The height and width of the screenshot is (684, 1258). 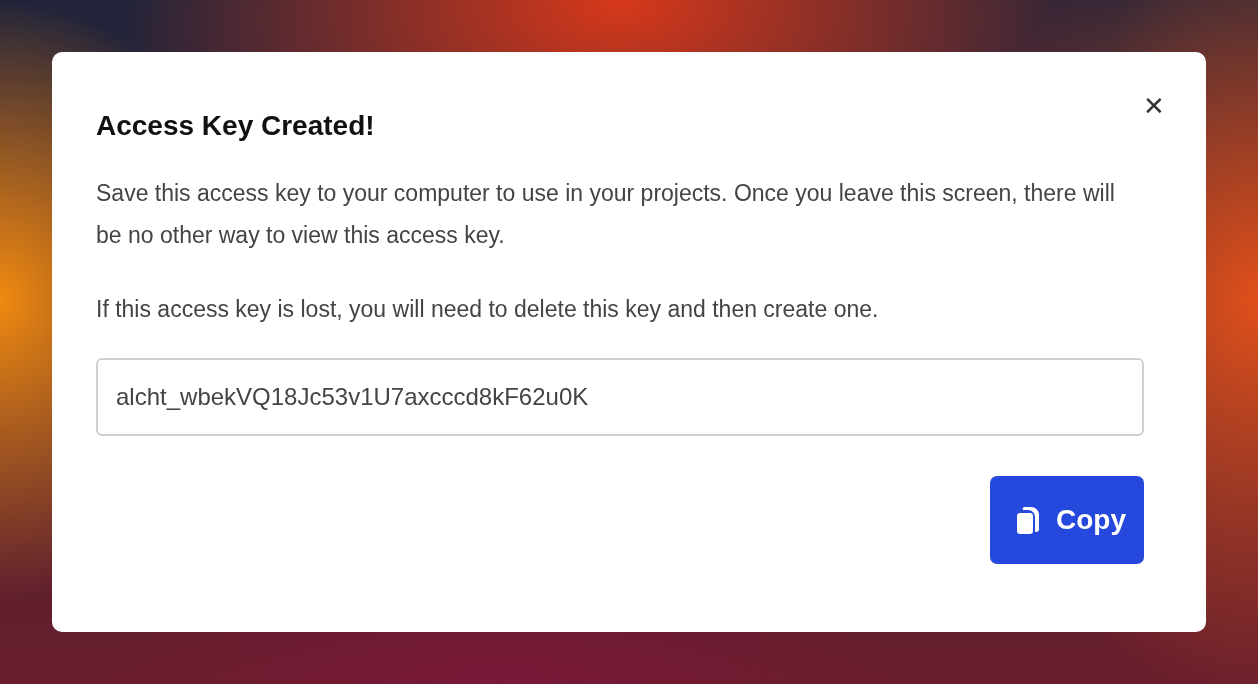 What do you see at coordinates (1067, 520) in the screenshot?
I see `copy-button: Copy` at bounding box center [1067, 520].